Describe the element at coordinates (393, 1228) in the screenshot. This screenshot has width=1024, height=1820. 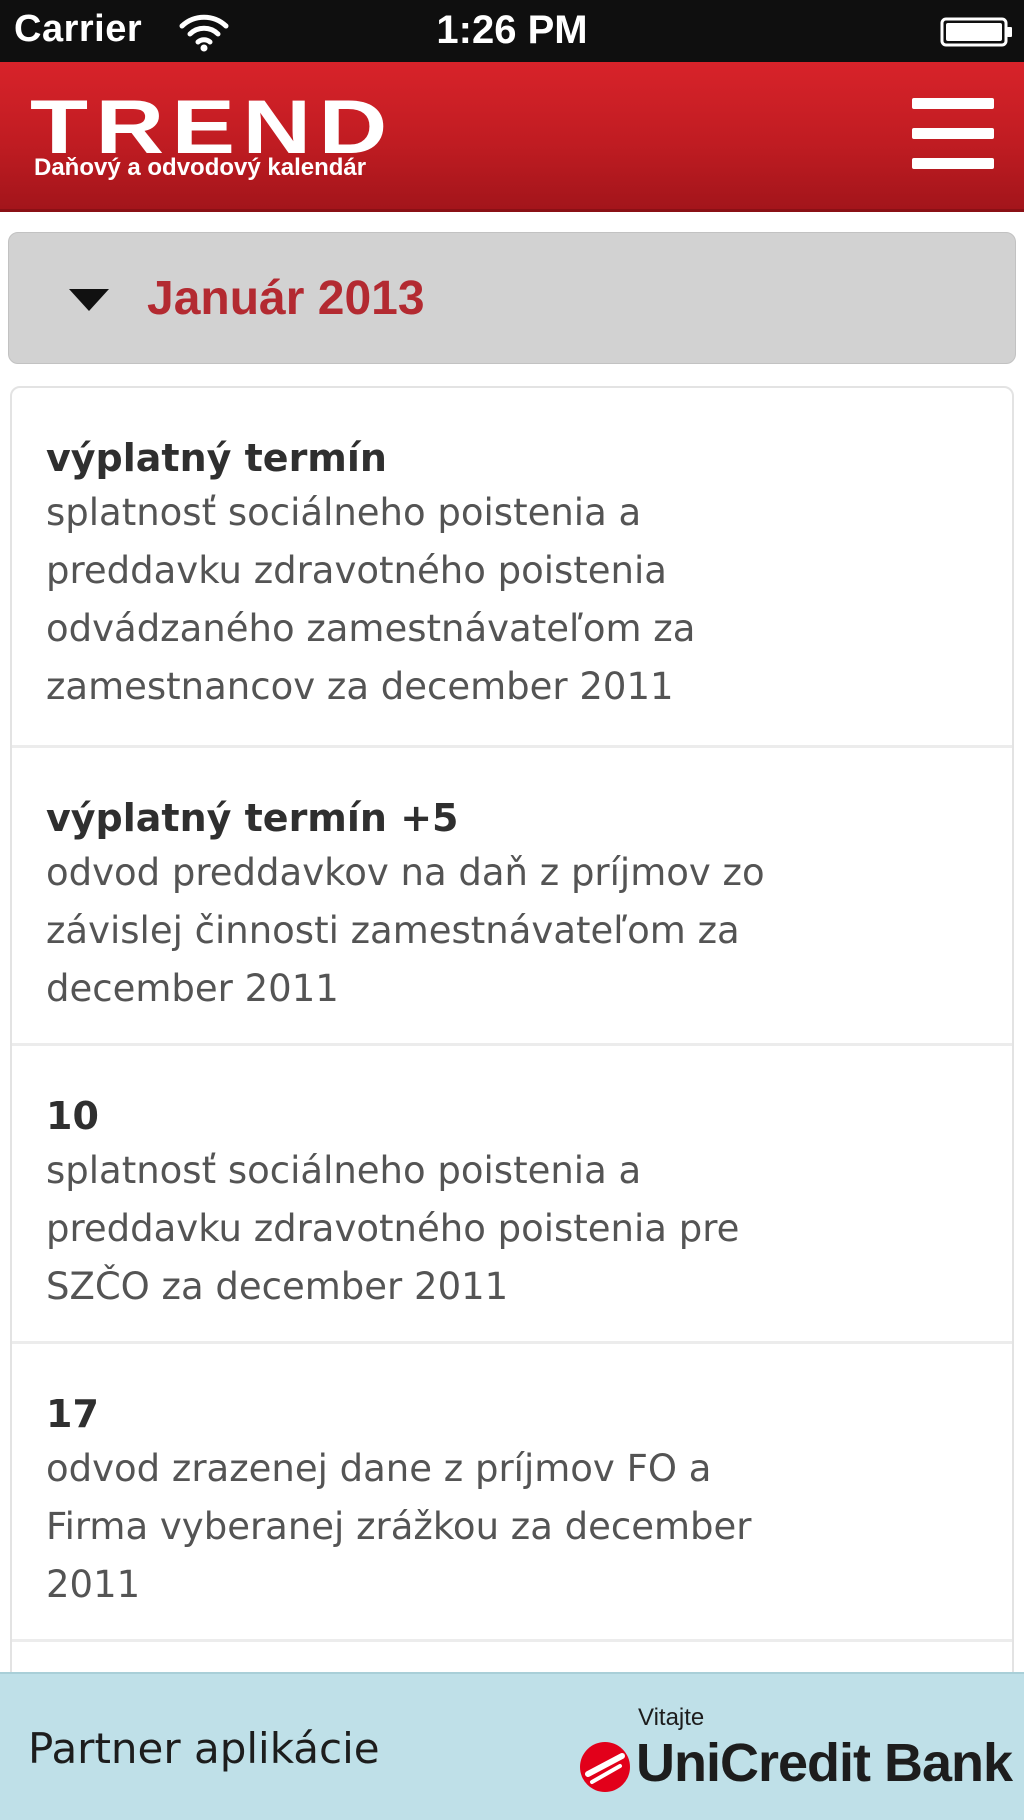
I see `event-line: preddavku zdravotného poistenia pre` at that location.